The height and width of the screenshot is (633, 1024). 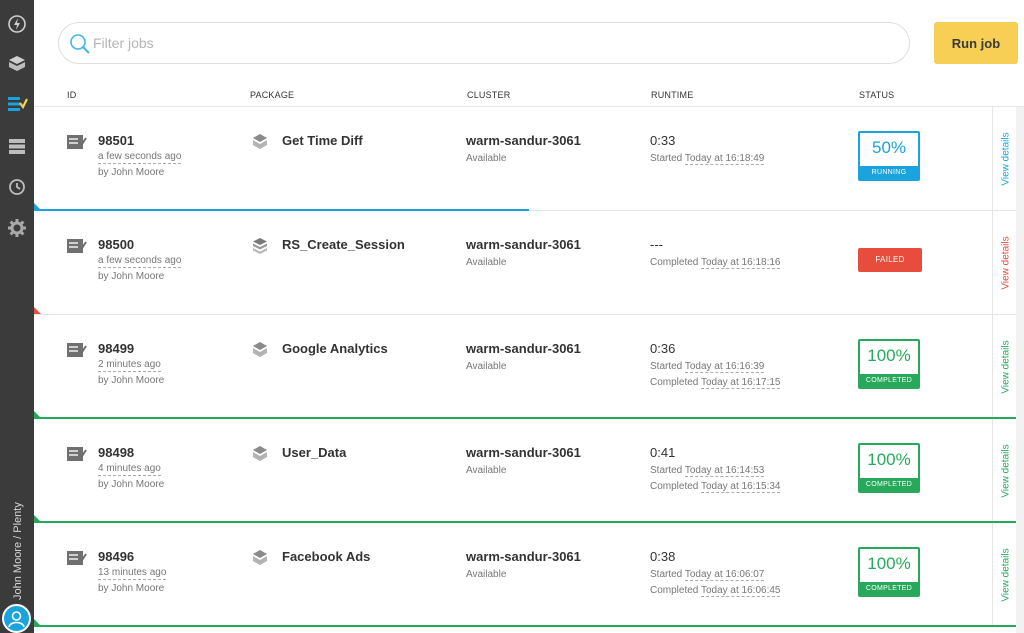 I want to click on runtime-value: ---, so click(x=656, y=244).